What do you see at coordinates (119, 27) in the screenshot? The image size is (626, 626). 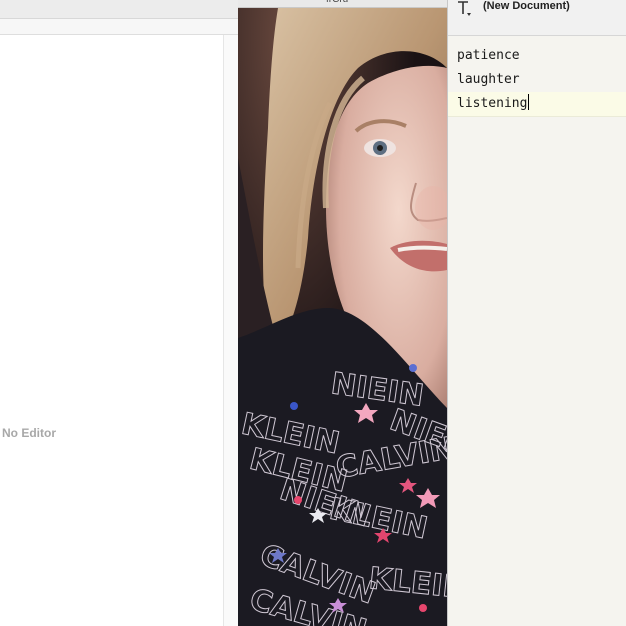 I see `jump-bar` at bounding box center [119, 27].